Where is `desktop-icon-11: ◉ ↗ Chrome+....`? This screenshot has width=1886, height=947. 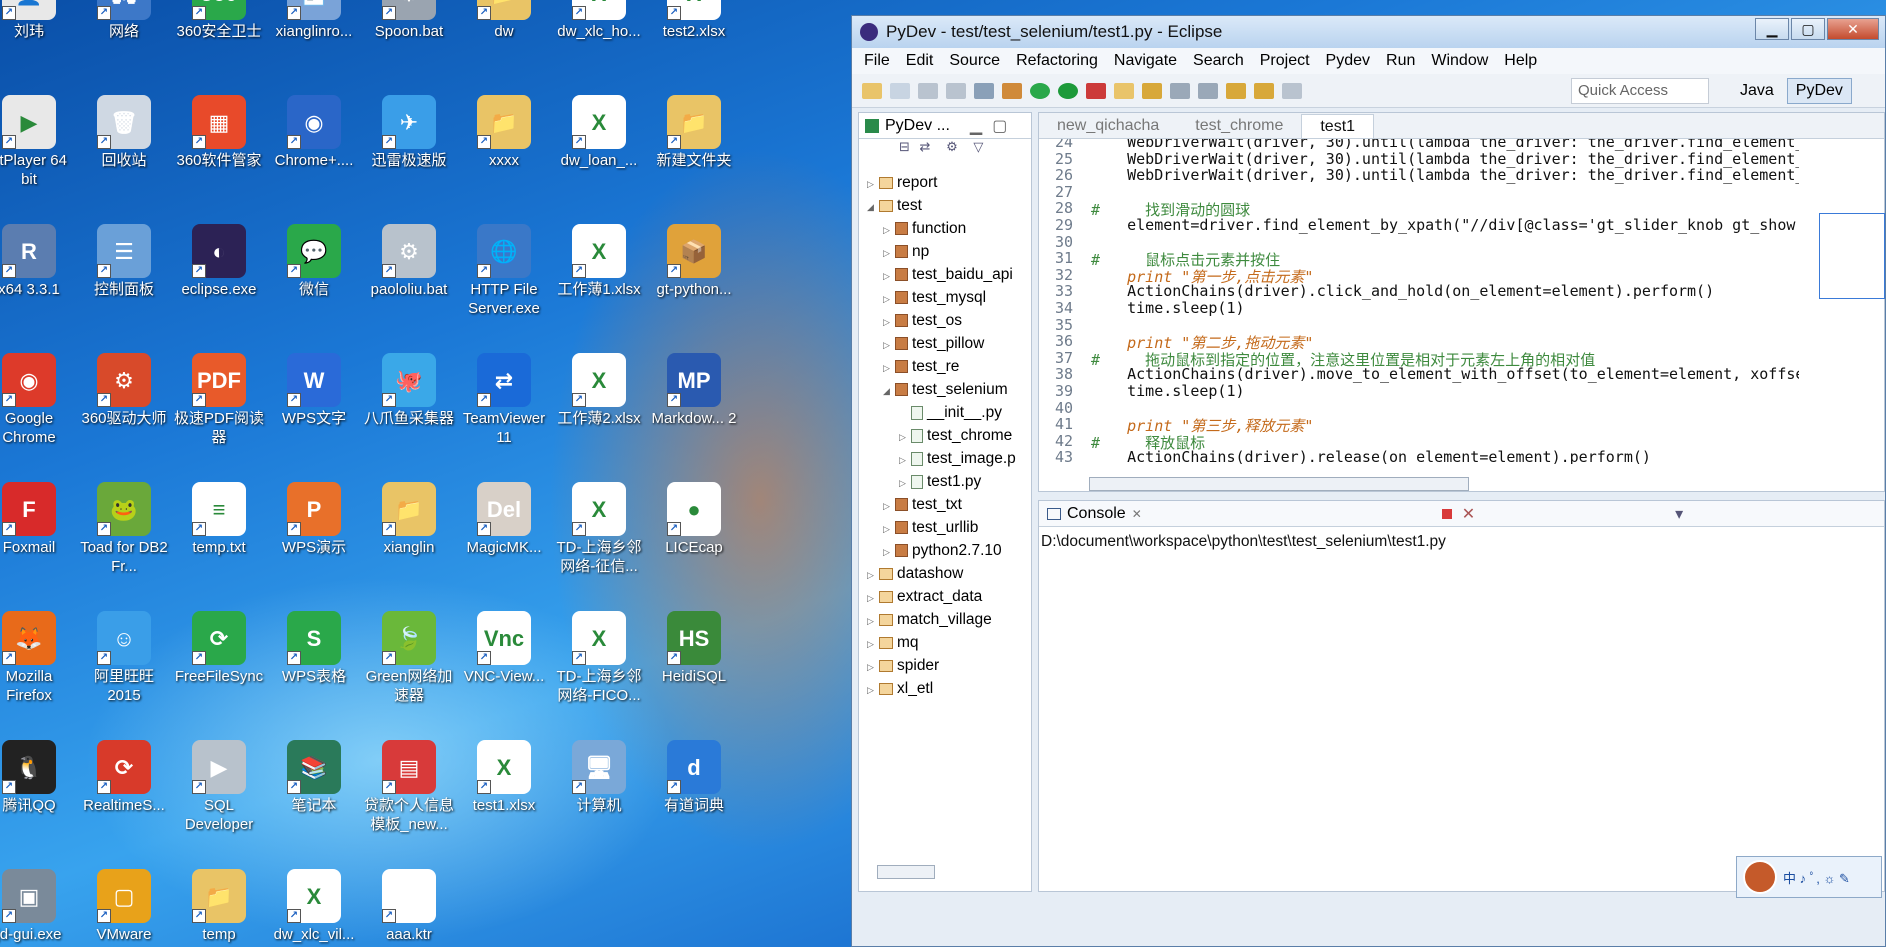 desktop-icon-11: ◉ ↗ Chrome+.... is located at coordinates (314, 132).